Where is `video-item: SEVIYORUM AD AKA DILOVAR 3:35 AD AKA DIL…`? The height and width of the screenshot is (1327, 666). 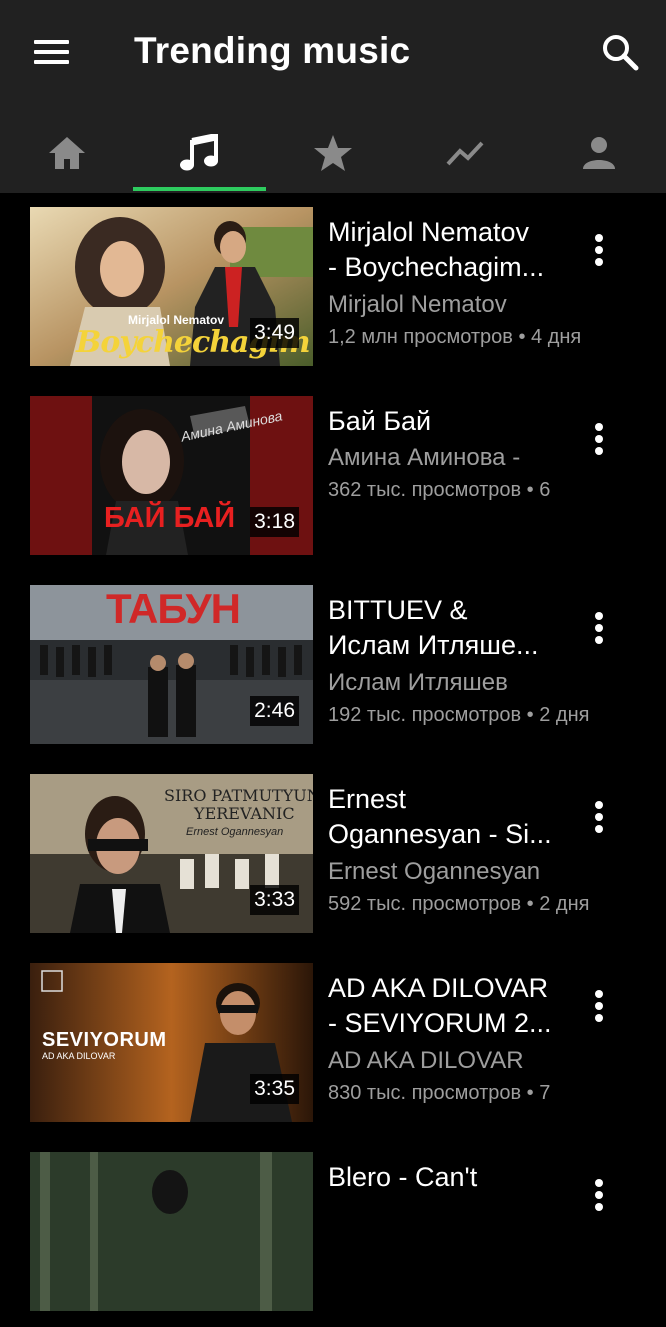
video-item: SEVIYORUM AD AKA DILOVAR 3:35 AD AKA DIL… is located at coordinates (333, 1043).